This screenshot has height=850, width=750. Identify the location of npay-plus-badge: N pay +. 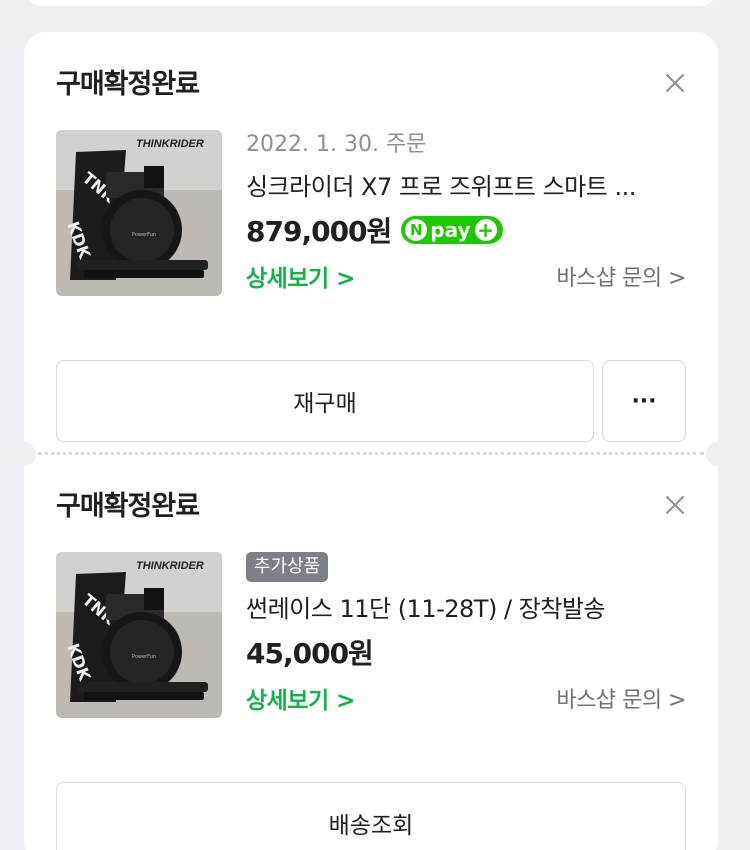
(452, 230).